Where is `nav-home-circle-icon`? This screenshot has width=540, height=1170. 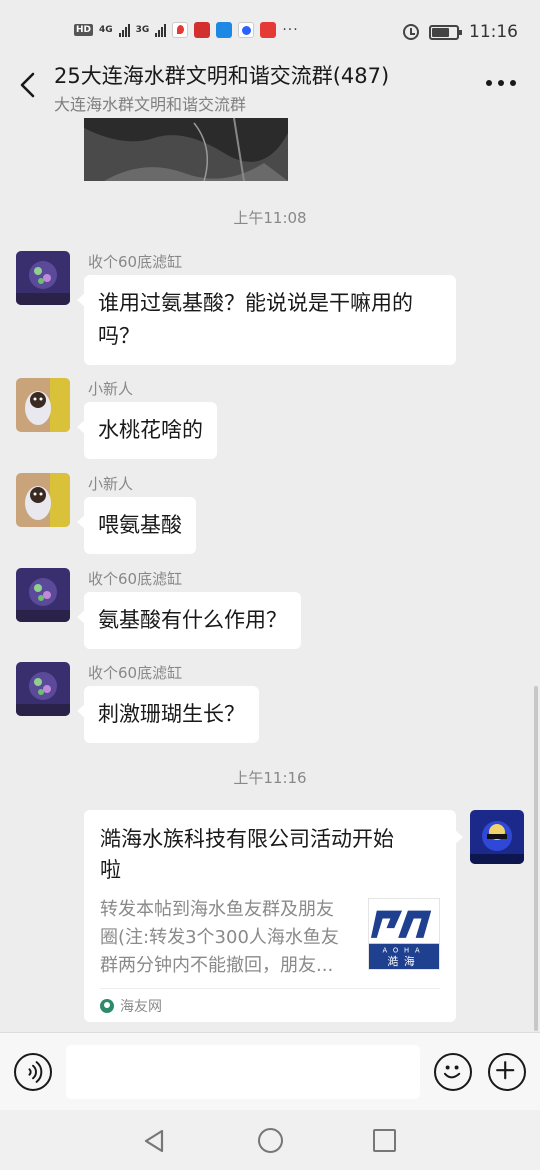
nav-home-circle-icon is located at coordinates (270, 1140).